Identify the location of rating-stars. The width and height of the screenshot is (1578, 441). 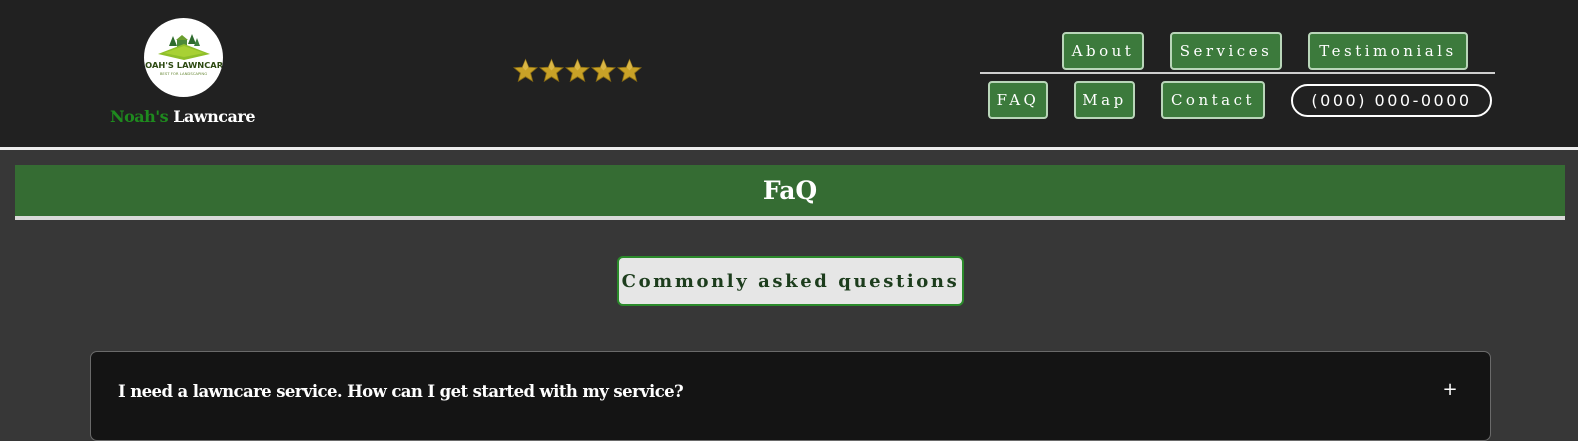
(577, 70).